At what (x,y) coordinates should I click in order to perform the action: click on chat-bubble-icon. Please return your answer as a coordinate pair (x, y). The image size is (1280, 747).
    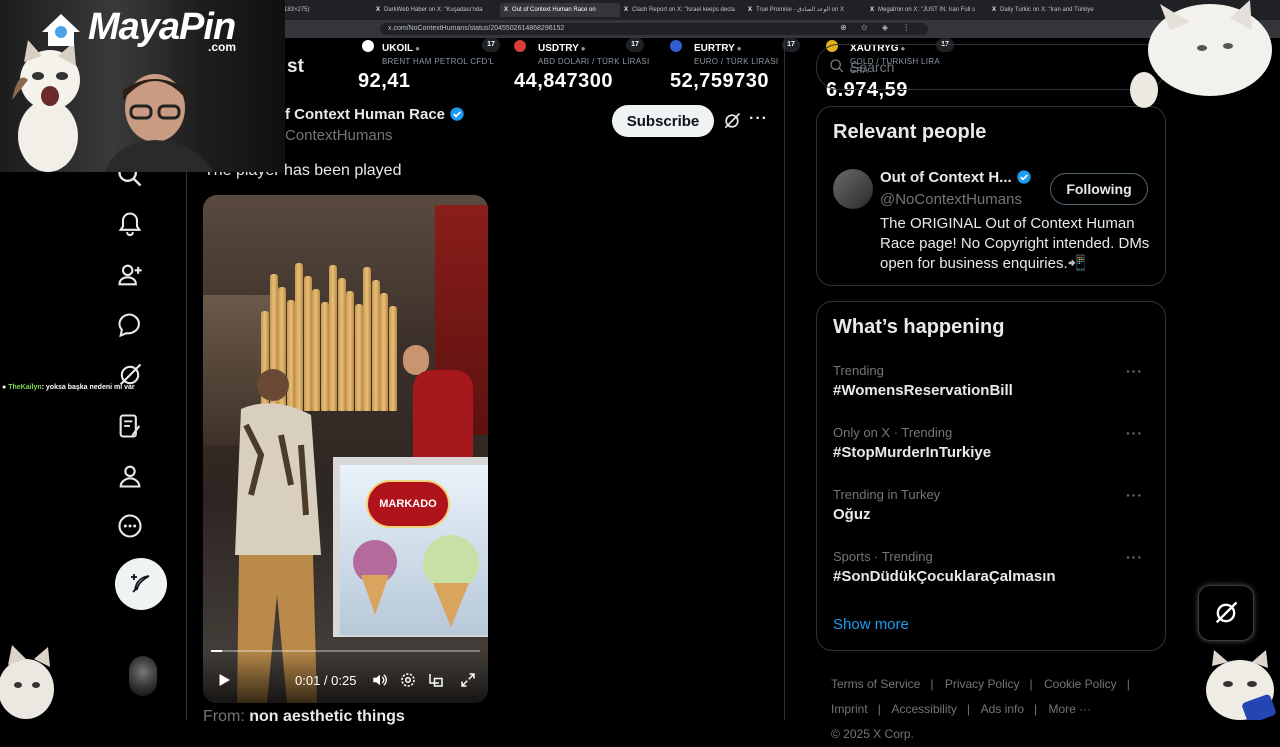
    Looking at the image, I should click on (130, 325).